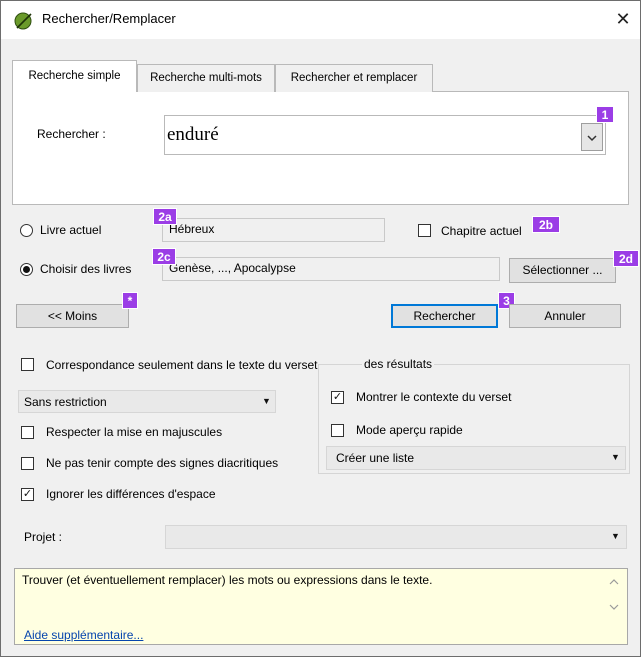 The width and height of the screenshot is (641, 657). Describe the element at coordinates (337, 397) in the screenshot. I see `show-context-checkbox: ✓` at that location.